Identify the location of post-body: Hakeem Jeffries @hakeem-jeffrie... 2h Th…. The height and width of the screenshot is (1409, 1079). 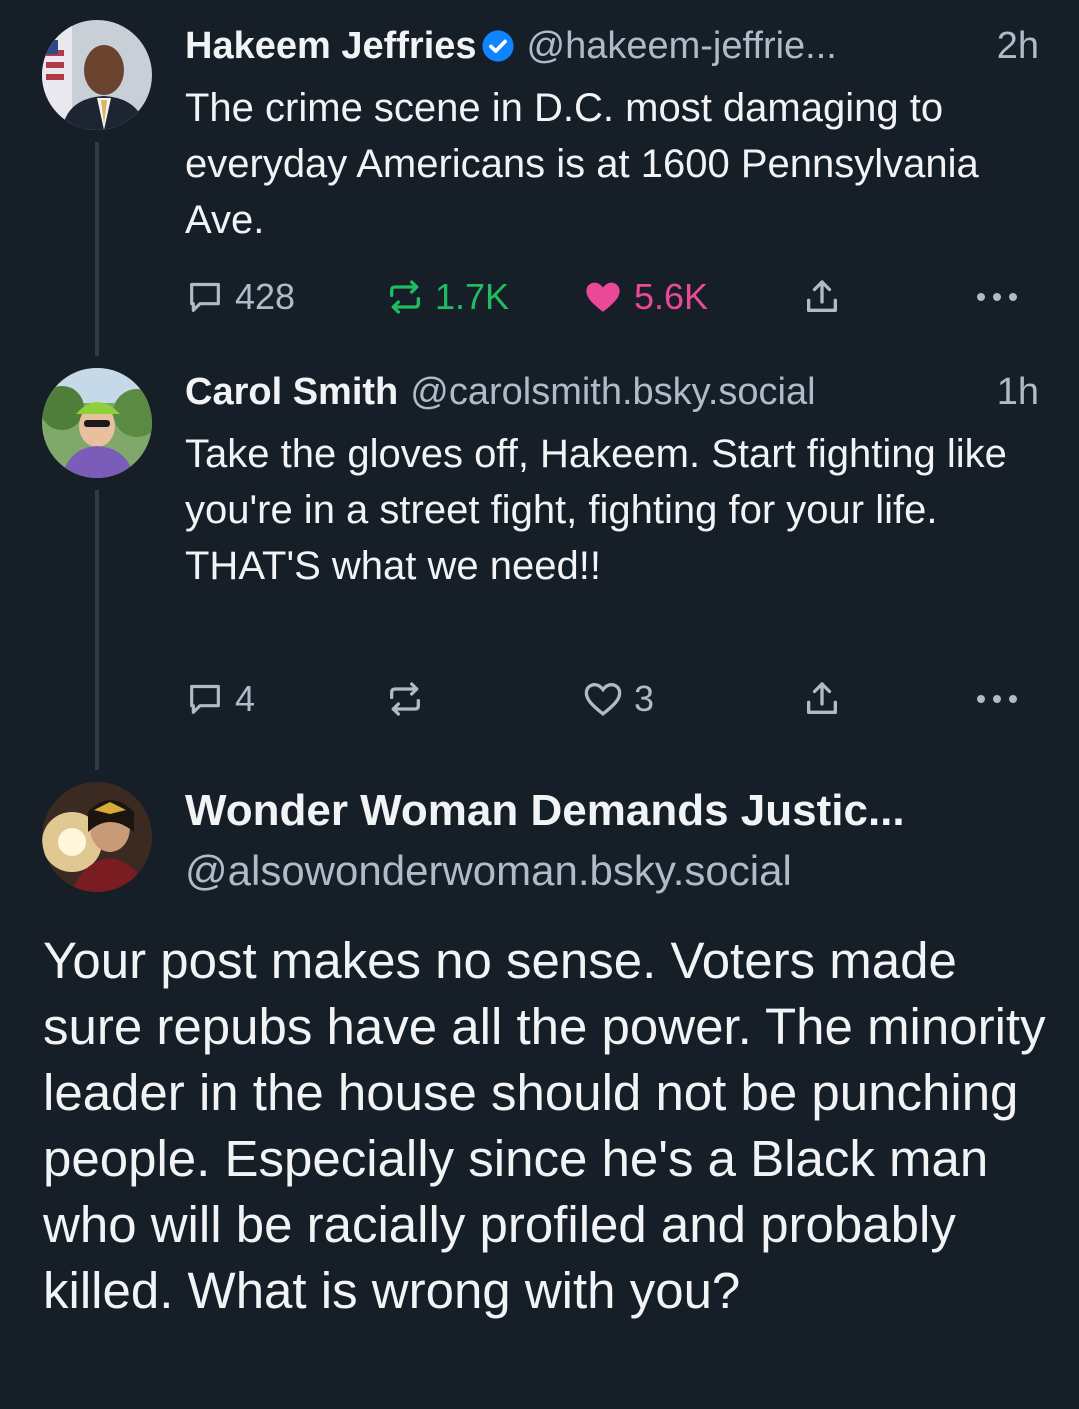
(612, 136).